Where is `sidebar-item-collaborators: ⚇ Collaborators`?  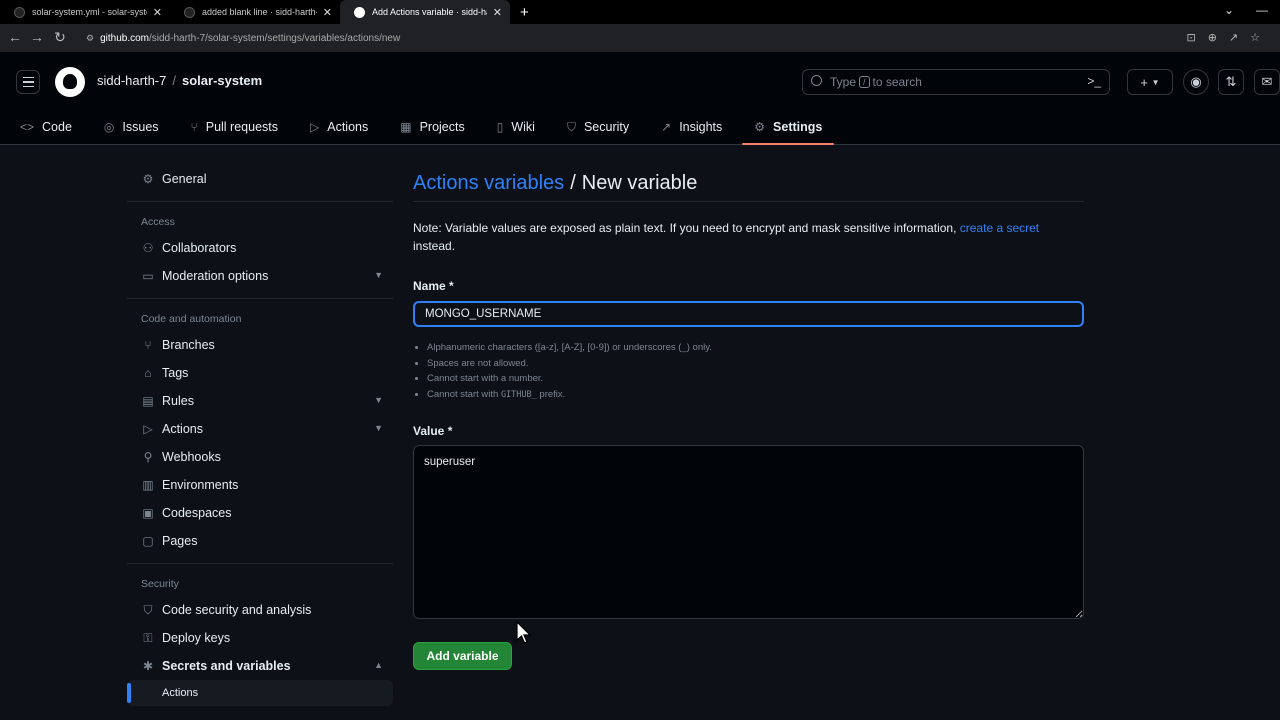
sidebar-item-collaborators: ⚇ Collaborators is located at coordinates (260, 248).